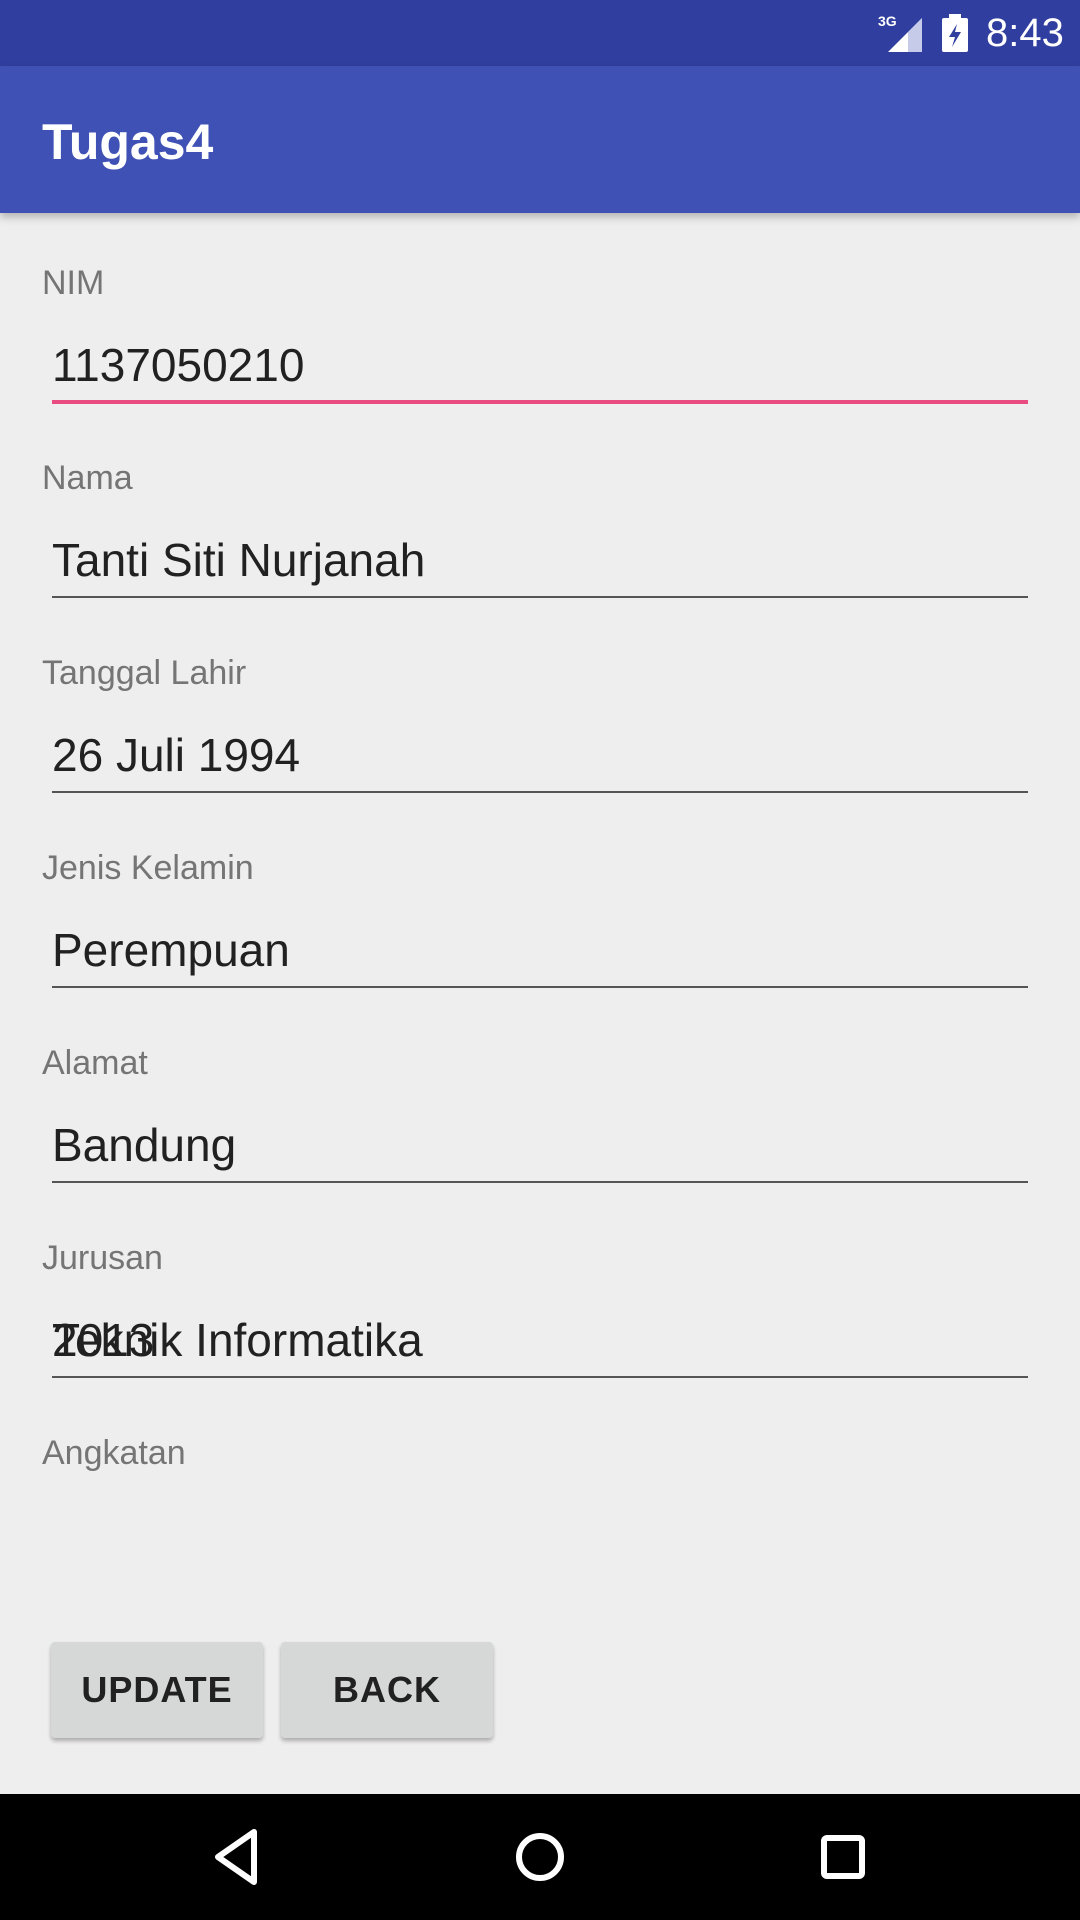  What do you see at coordinates (387, 1690) in the screenshot?
I see `back-button: BACK` at bounding box center [387, 1690].